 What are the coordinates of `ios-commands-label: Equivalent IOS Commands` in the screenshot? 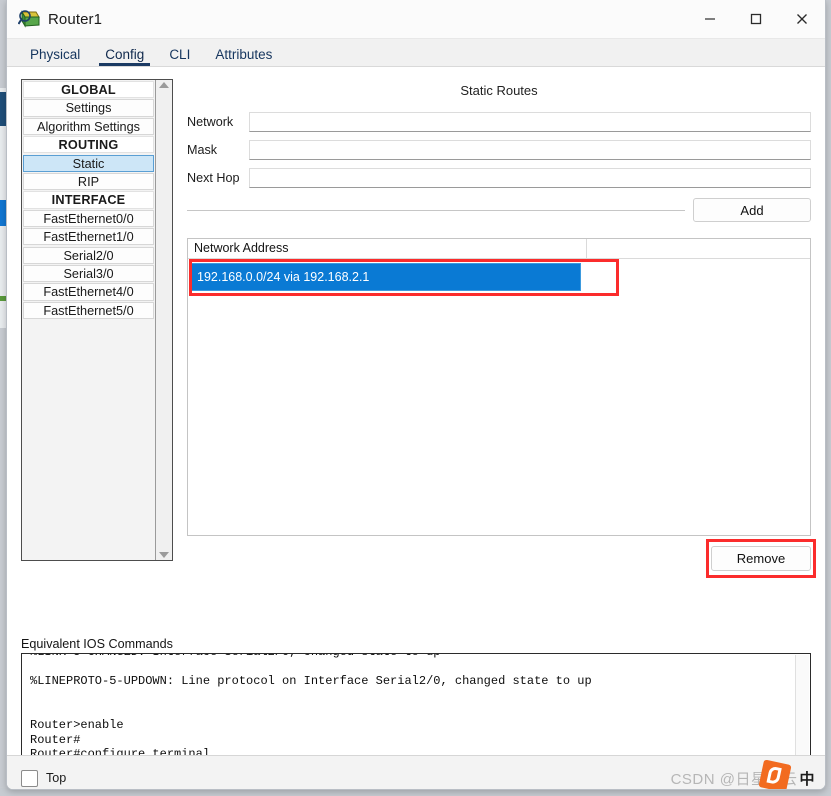 It's located at (97, 644).